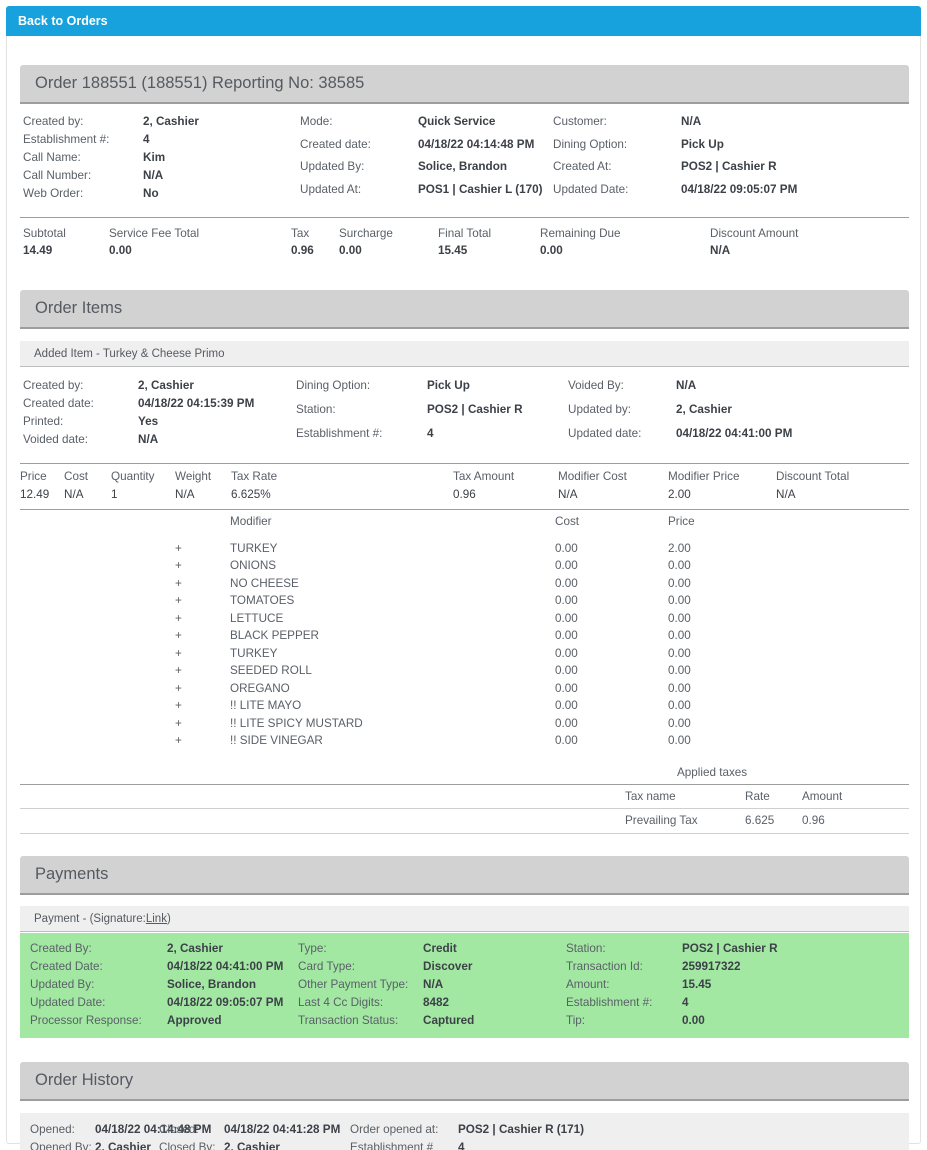 This screenshot has width=927, height=1150. I want to click on applied-taxes-title: Applied taxes, so click(712, 772).